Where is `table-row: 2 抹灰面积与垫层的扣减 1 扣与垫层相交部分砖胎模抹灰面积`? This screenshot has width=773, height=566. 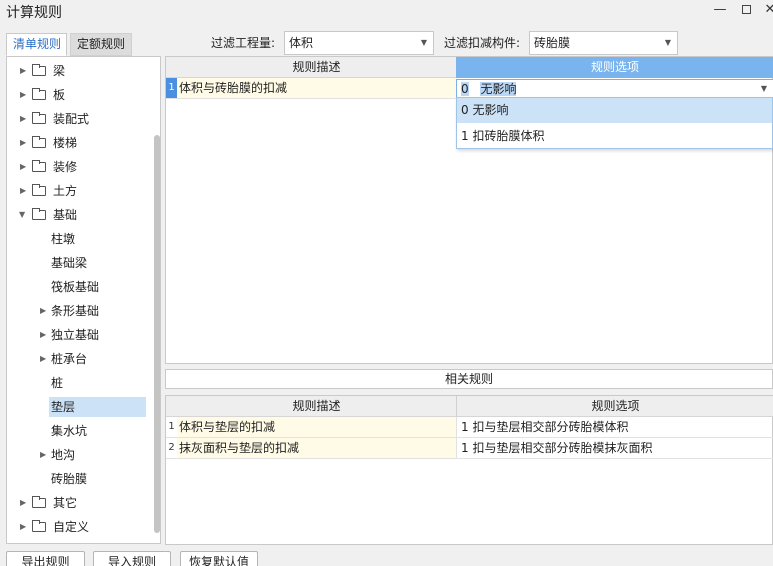 table-row: 2 抹灰面积与垫层的扣减 1 扣与垫层相交部分砖胎模抹灰面积 is located at coordinates (469, 448).